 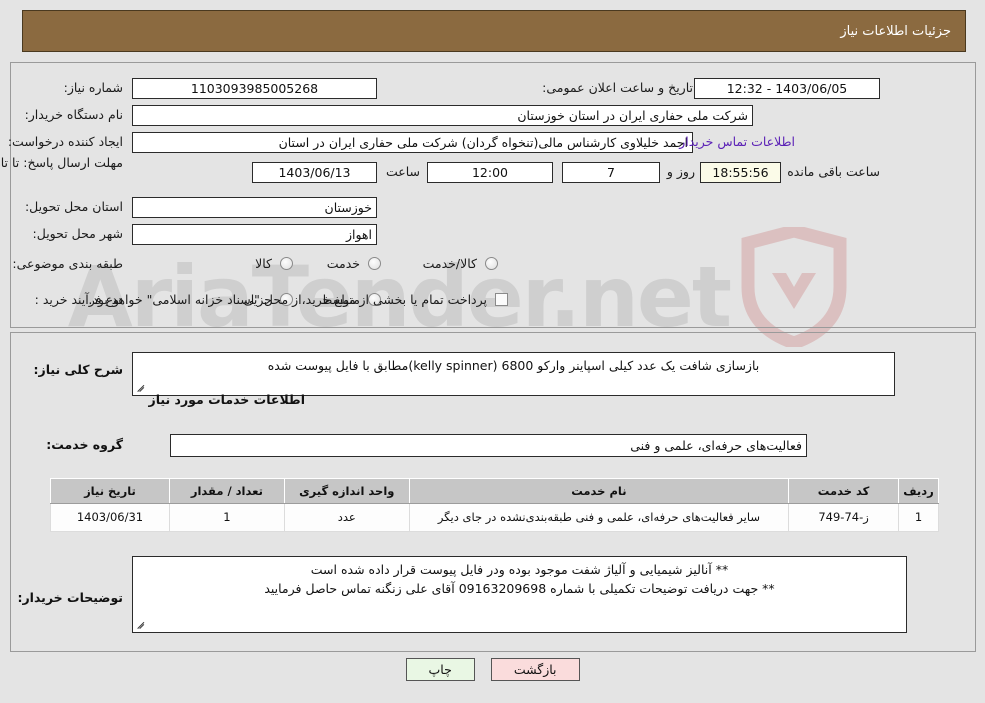 What do you see at coordinates (314, 172) in the screenshot?
I see `deadline-date-value: 1403/06/13` at bounding box center [314, 172].